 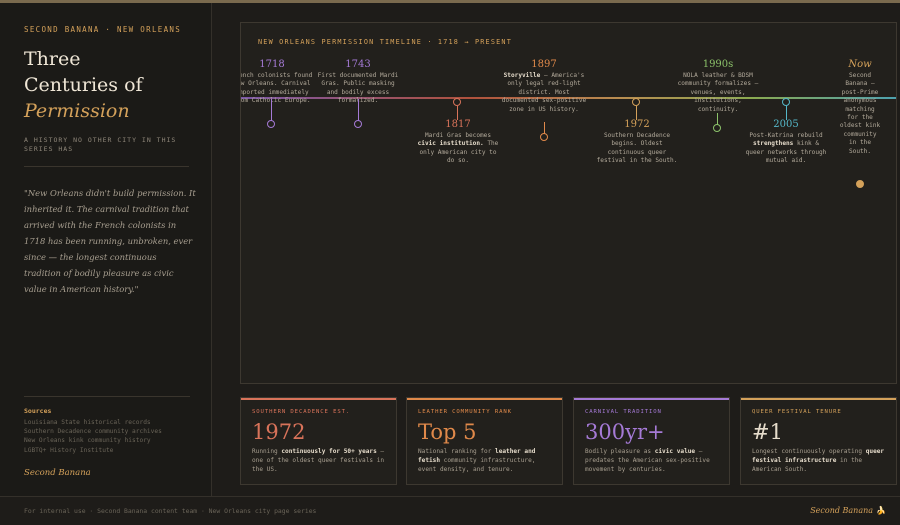 What do you see at coordinates (625, 432) in the screenshot?
I see `stat-value: 300yr+` at bounding box center [625, 432].